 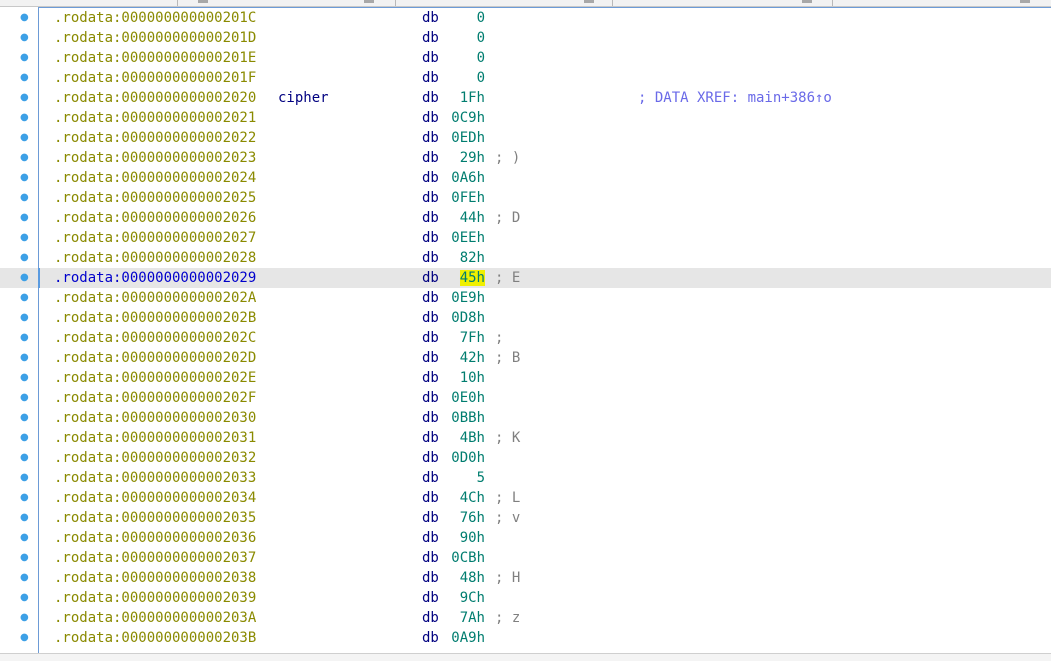 I want to click on address: .rodata:0000000000002026, so click(x=155, y=218).